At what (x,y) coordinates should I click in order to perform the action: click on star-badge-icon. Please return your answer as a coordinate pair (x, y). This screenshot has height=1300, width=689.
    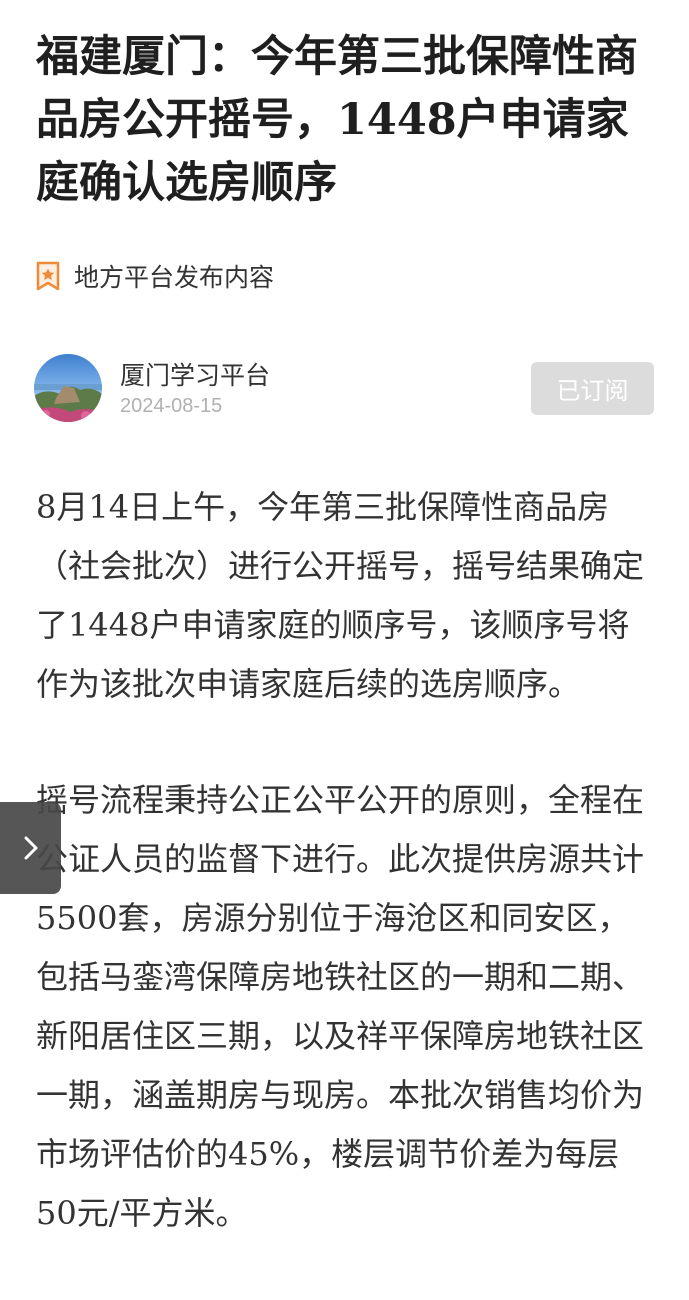
    Looking at the image, I should click on (48, 276).